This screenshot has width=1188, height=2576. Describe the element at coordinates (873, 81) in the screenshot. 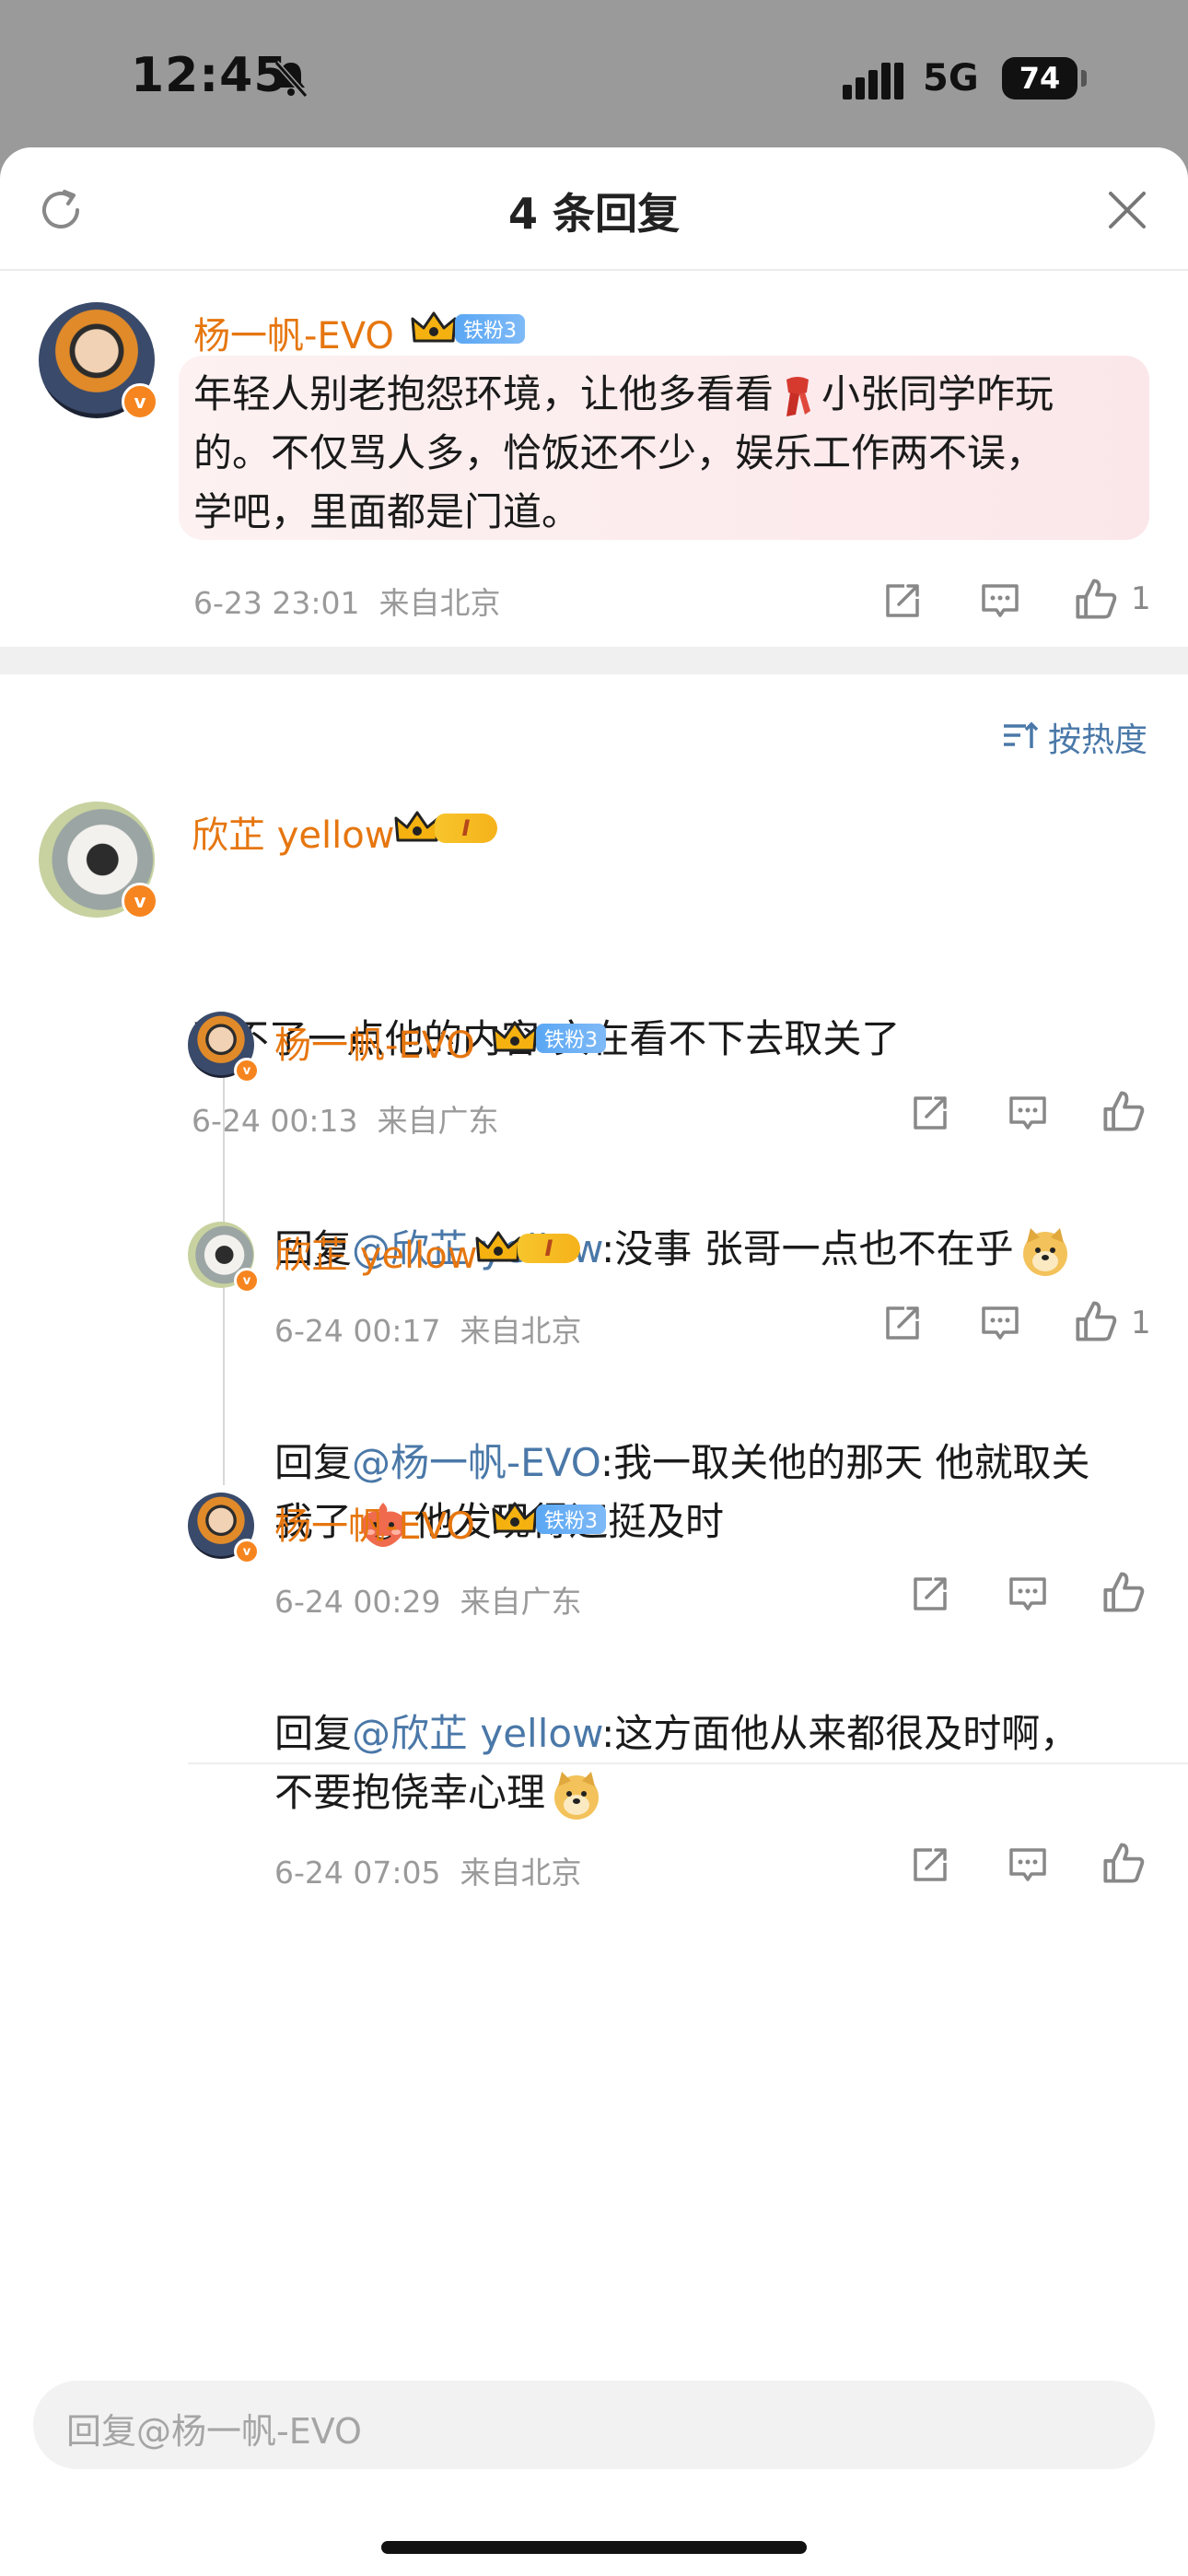

I see `signal-icon` at that location.